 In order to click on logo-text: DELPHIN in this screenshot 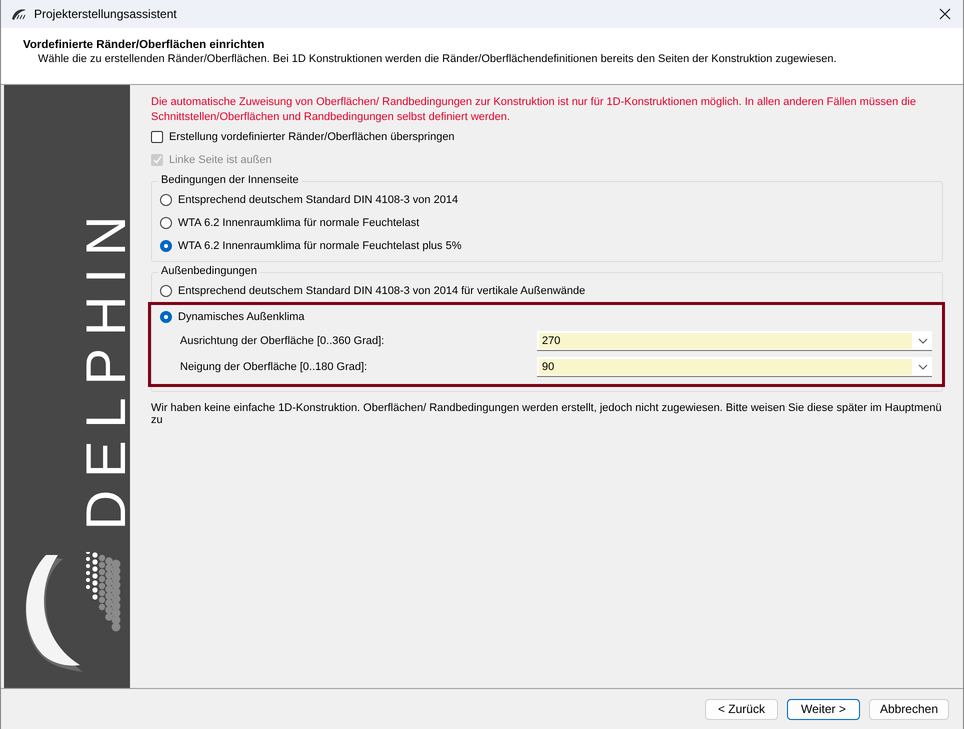, I will do `click(106, 367)`.